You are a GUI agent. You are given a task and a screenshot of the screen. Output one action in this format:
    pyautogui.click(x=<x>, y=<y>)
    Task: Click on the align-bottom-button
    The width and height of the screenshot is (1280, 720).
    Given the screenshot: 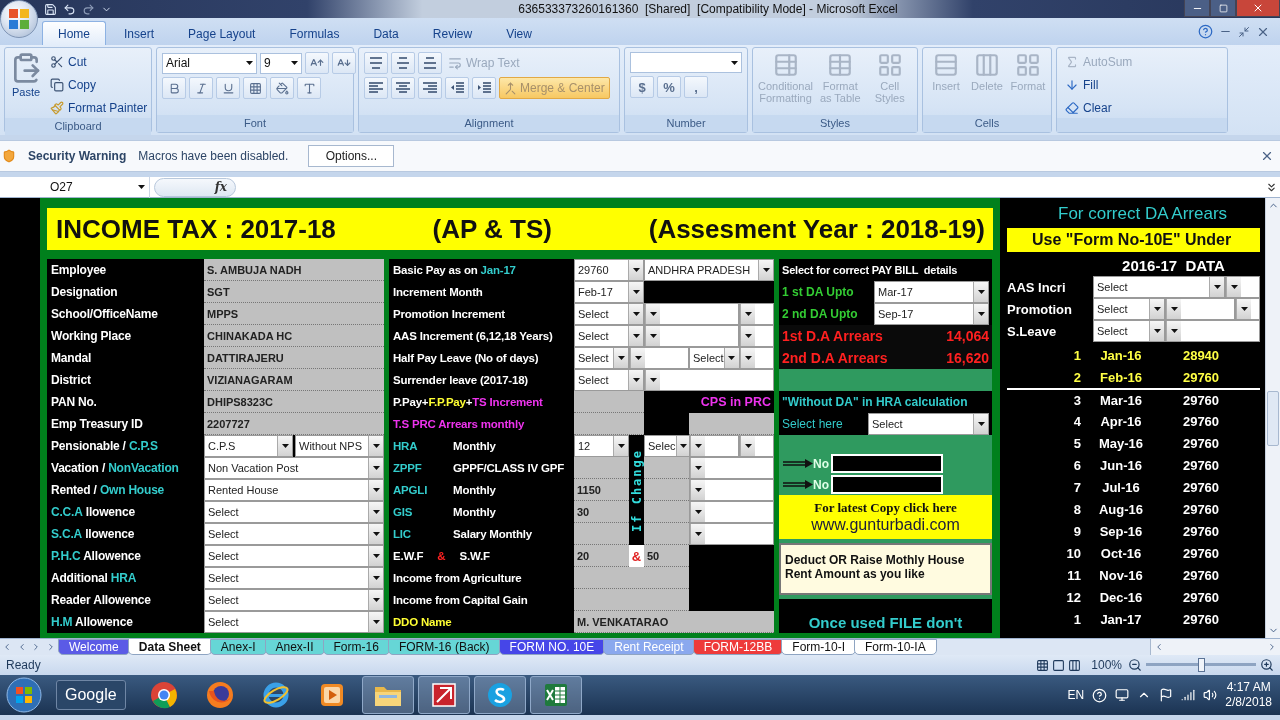 What is the action you would take?
    pyautogui.click(x=430, y=63)
    